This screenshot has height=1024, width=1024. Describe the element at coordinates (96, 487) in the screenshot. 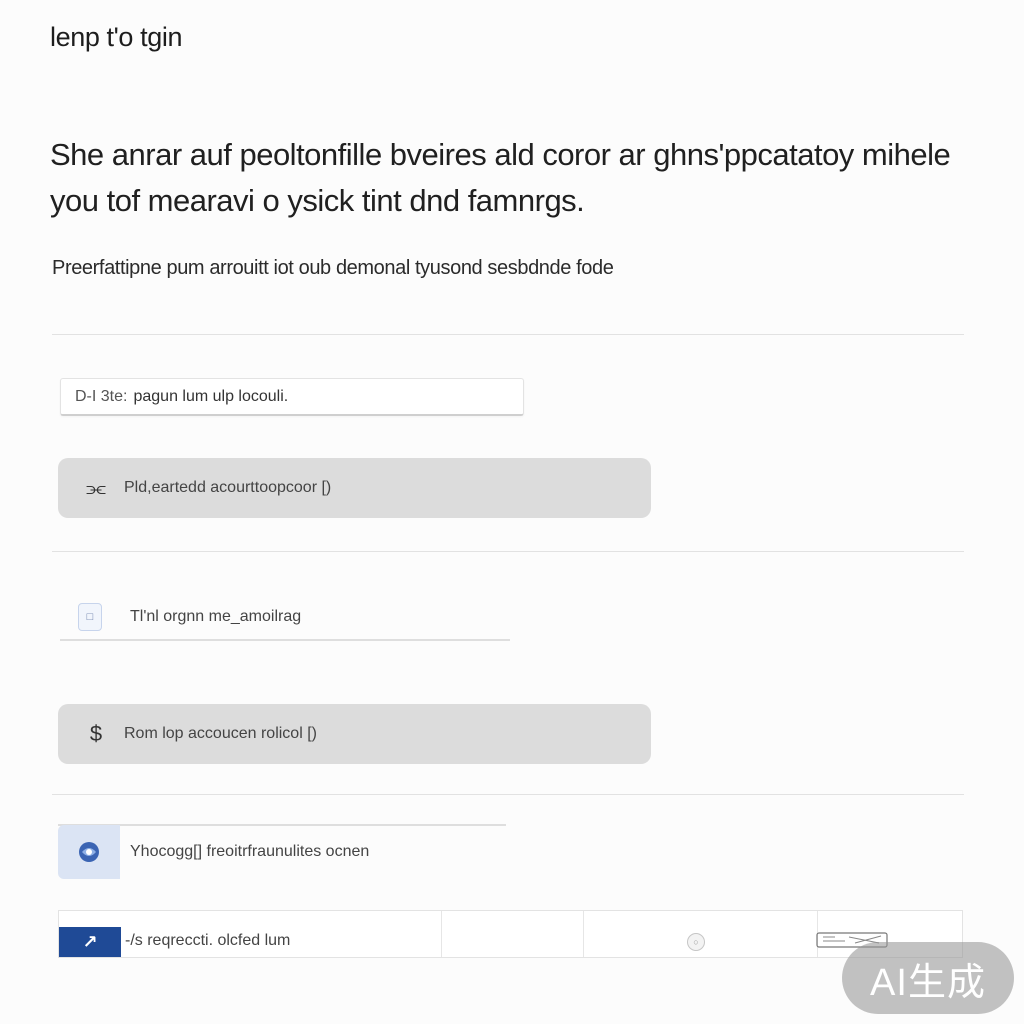

I see `key-icon: ⫘` at that location.